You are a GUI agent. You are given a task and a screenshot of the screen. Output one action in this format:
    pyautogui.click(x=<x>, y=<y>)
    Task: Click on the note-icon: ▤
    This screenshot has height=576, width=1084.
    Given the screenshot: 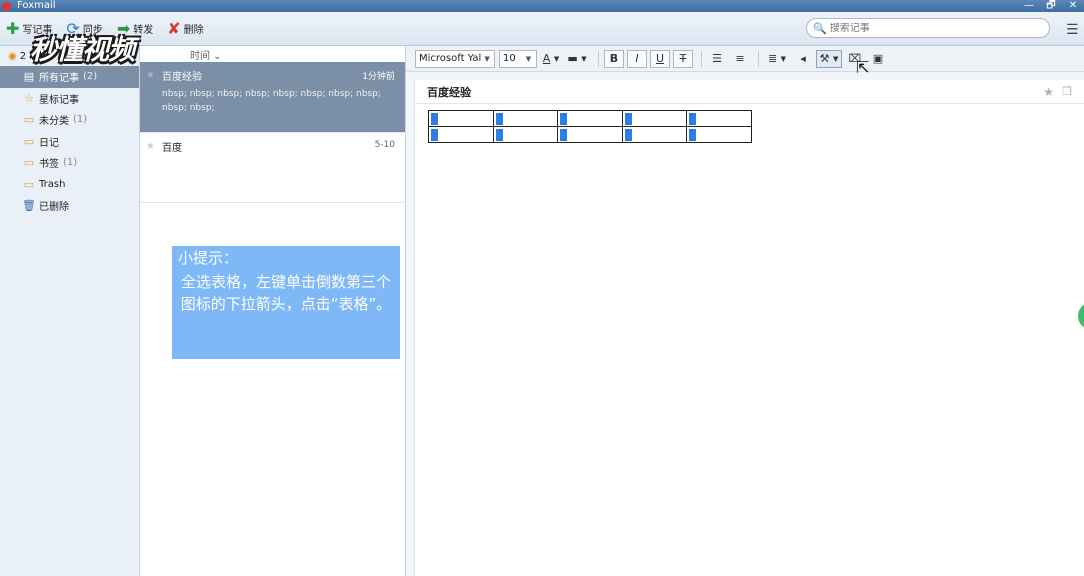 What is the action you would take?
    pyautogui.click(x=29, y=77)
    